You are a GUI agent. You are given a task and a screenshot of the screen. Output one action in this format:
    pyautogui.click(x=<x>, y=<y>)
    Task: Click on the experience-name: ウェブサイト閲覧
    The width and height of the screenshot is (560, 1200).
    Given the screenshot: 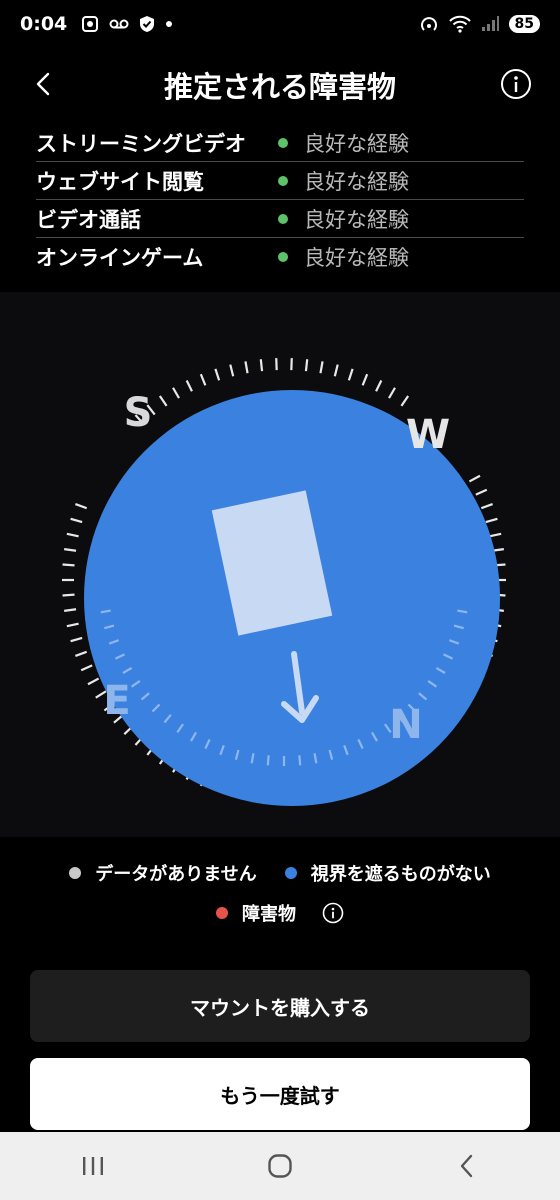 What is the action you would take?
    pyautogui.click(x=120, y=181)
    